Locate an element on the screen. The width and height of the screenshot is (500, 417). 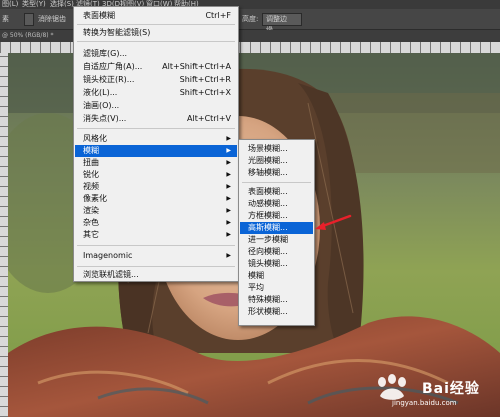
menu-item-render: 渲染 ▶ is located at coordinates (156, 211).